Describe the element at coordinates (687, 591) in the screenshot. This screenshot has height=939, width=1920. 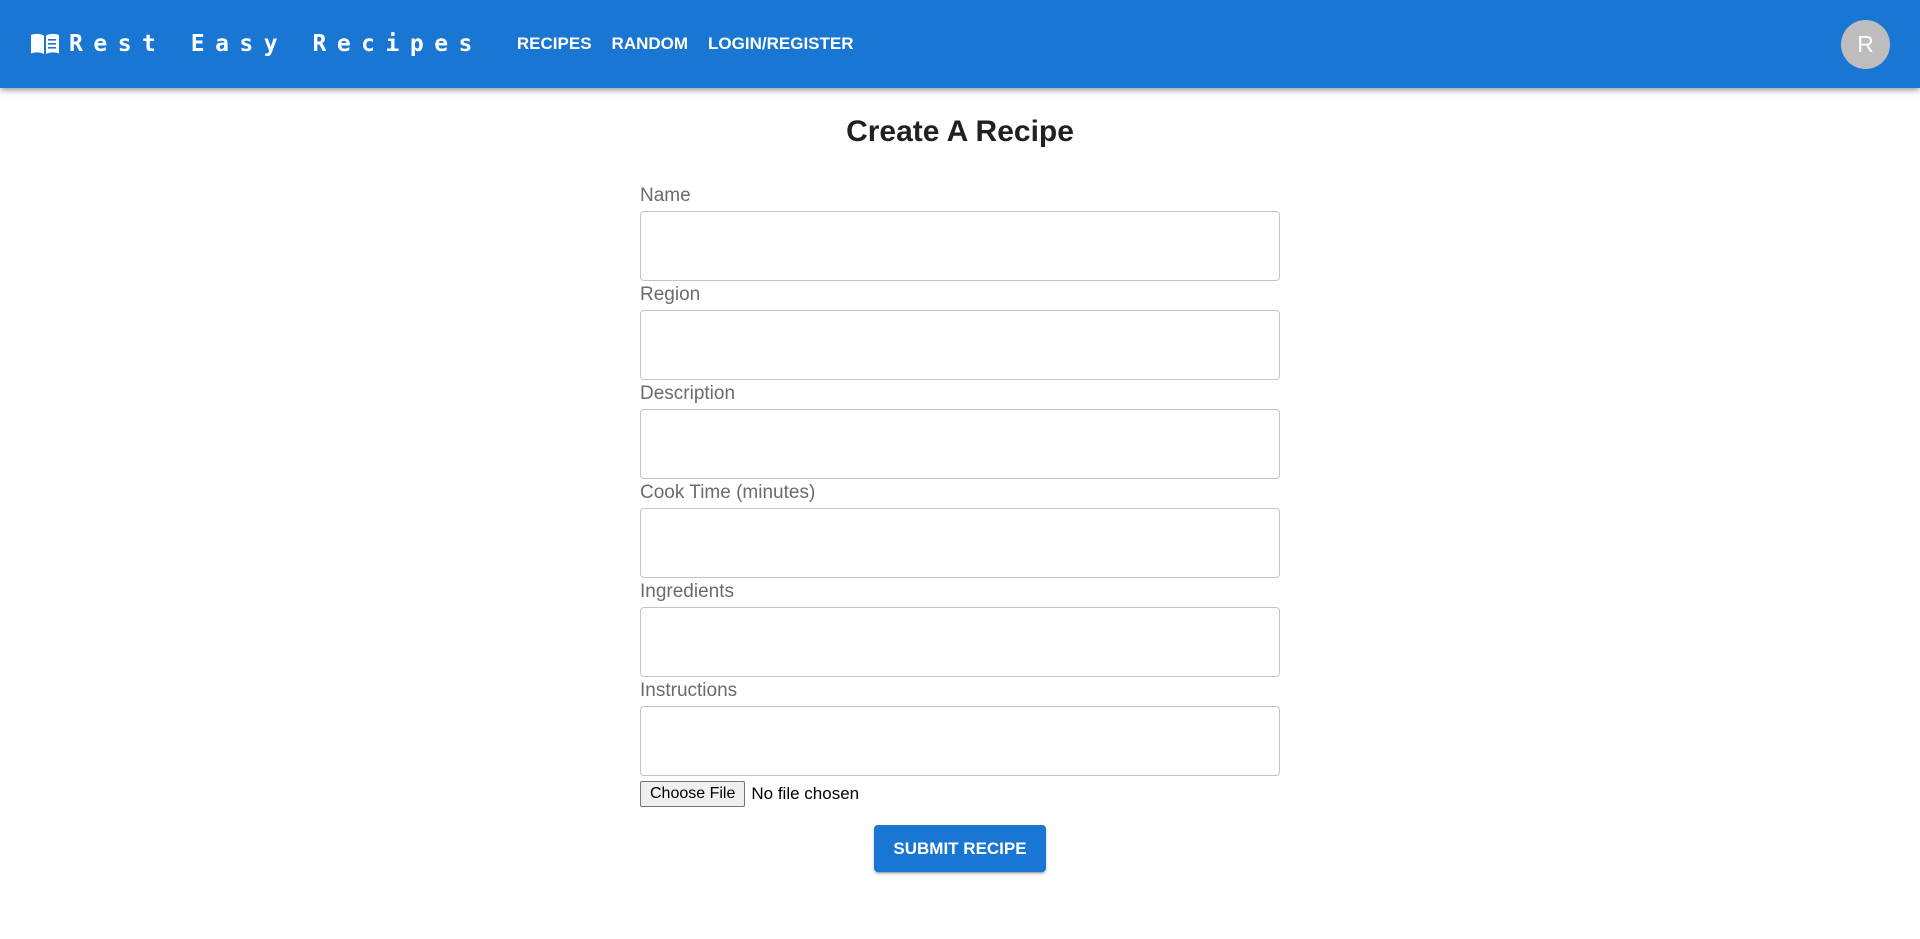
I see `ingredients-label: Ingredients` at that location.